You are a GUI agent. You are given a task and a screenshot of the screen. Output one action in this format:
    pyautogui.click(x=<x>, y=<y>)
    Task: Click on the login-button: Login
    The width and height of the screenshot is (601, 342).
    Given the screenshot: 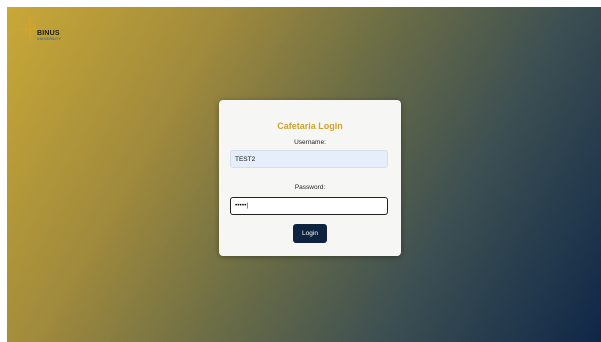 What is the action you would take?
    pyautogui.click(x=310, y=233)
    